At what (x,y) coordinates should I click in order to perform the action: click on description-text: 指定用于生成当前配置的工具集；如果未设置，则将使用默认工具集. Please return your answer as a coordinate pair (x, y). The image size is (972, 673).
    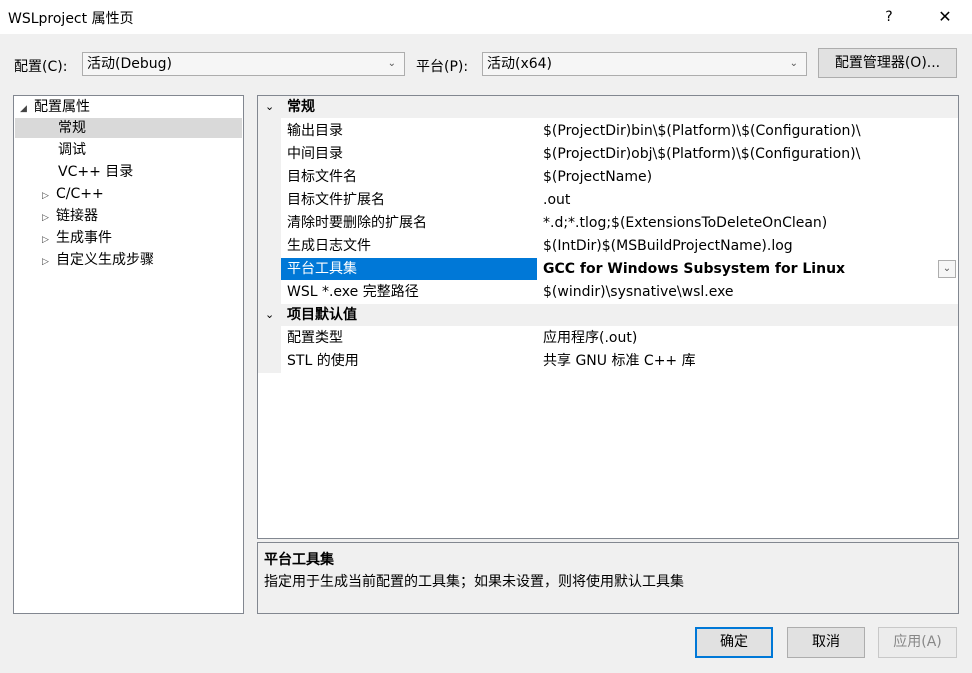
    Looking at the image, I should click on (474, 582).